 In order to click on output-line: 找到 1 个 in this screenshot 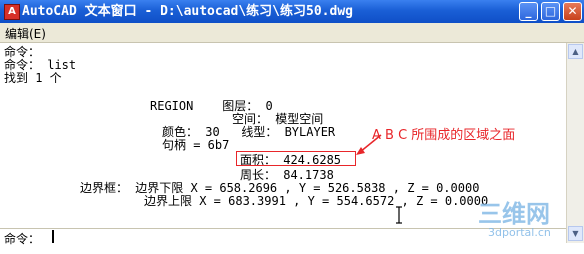, I will do `click(33, 78)`.